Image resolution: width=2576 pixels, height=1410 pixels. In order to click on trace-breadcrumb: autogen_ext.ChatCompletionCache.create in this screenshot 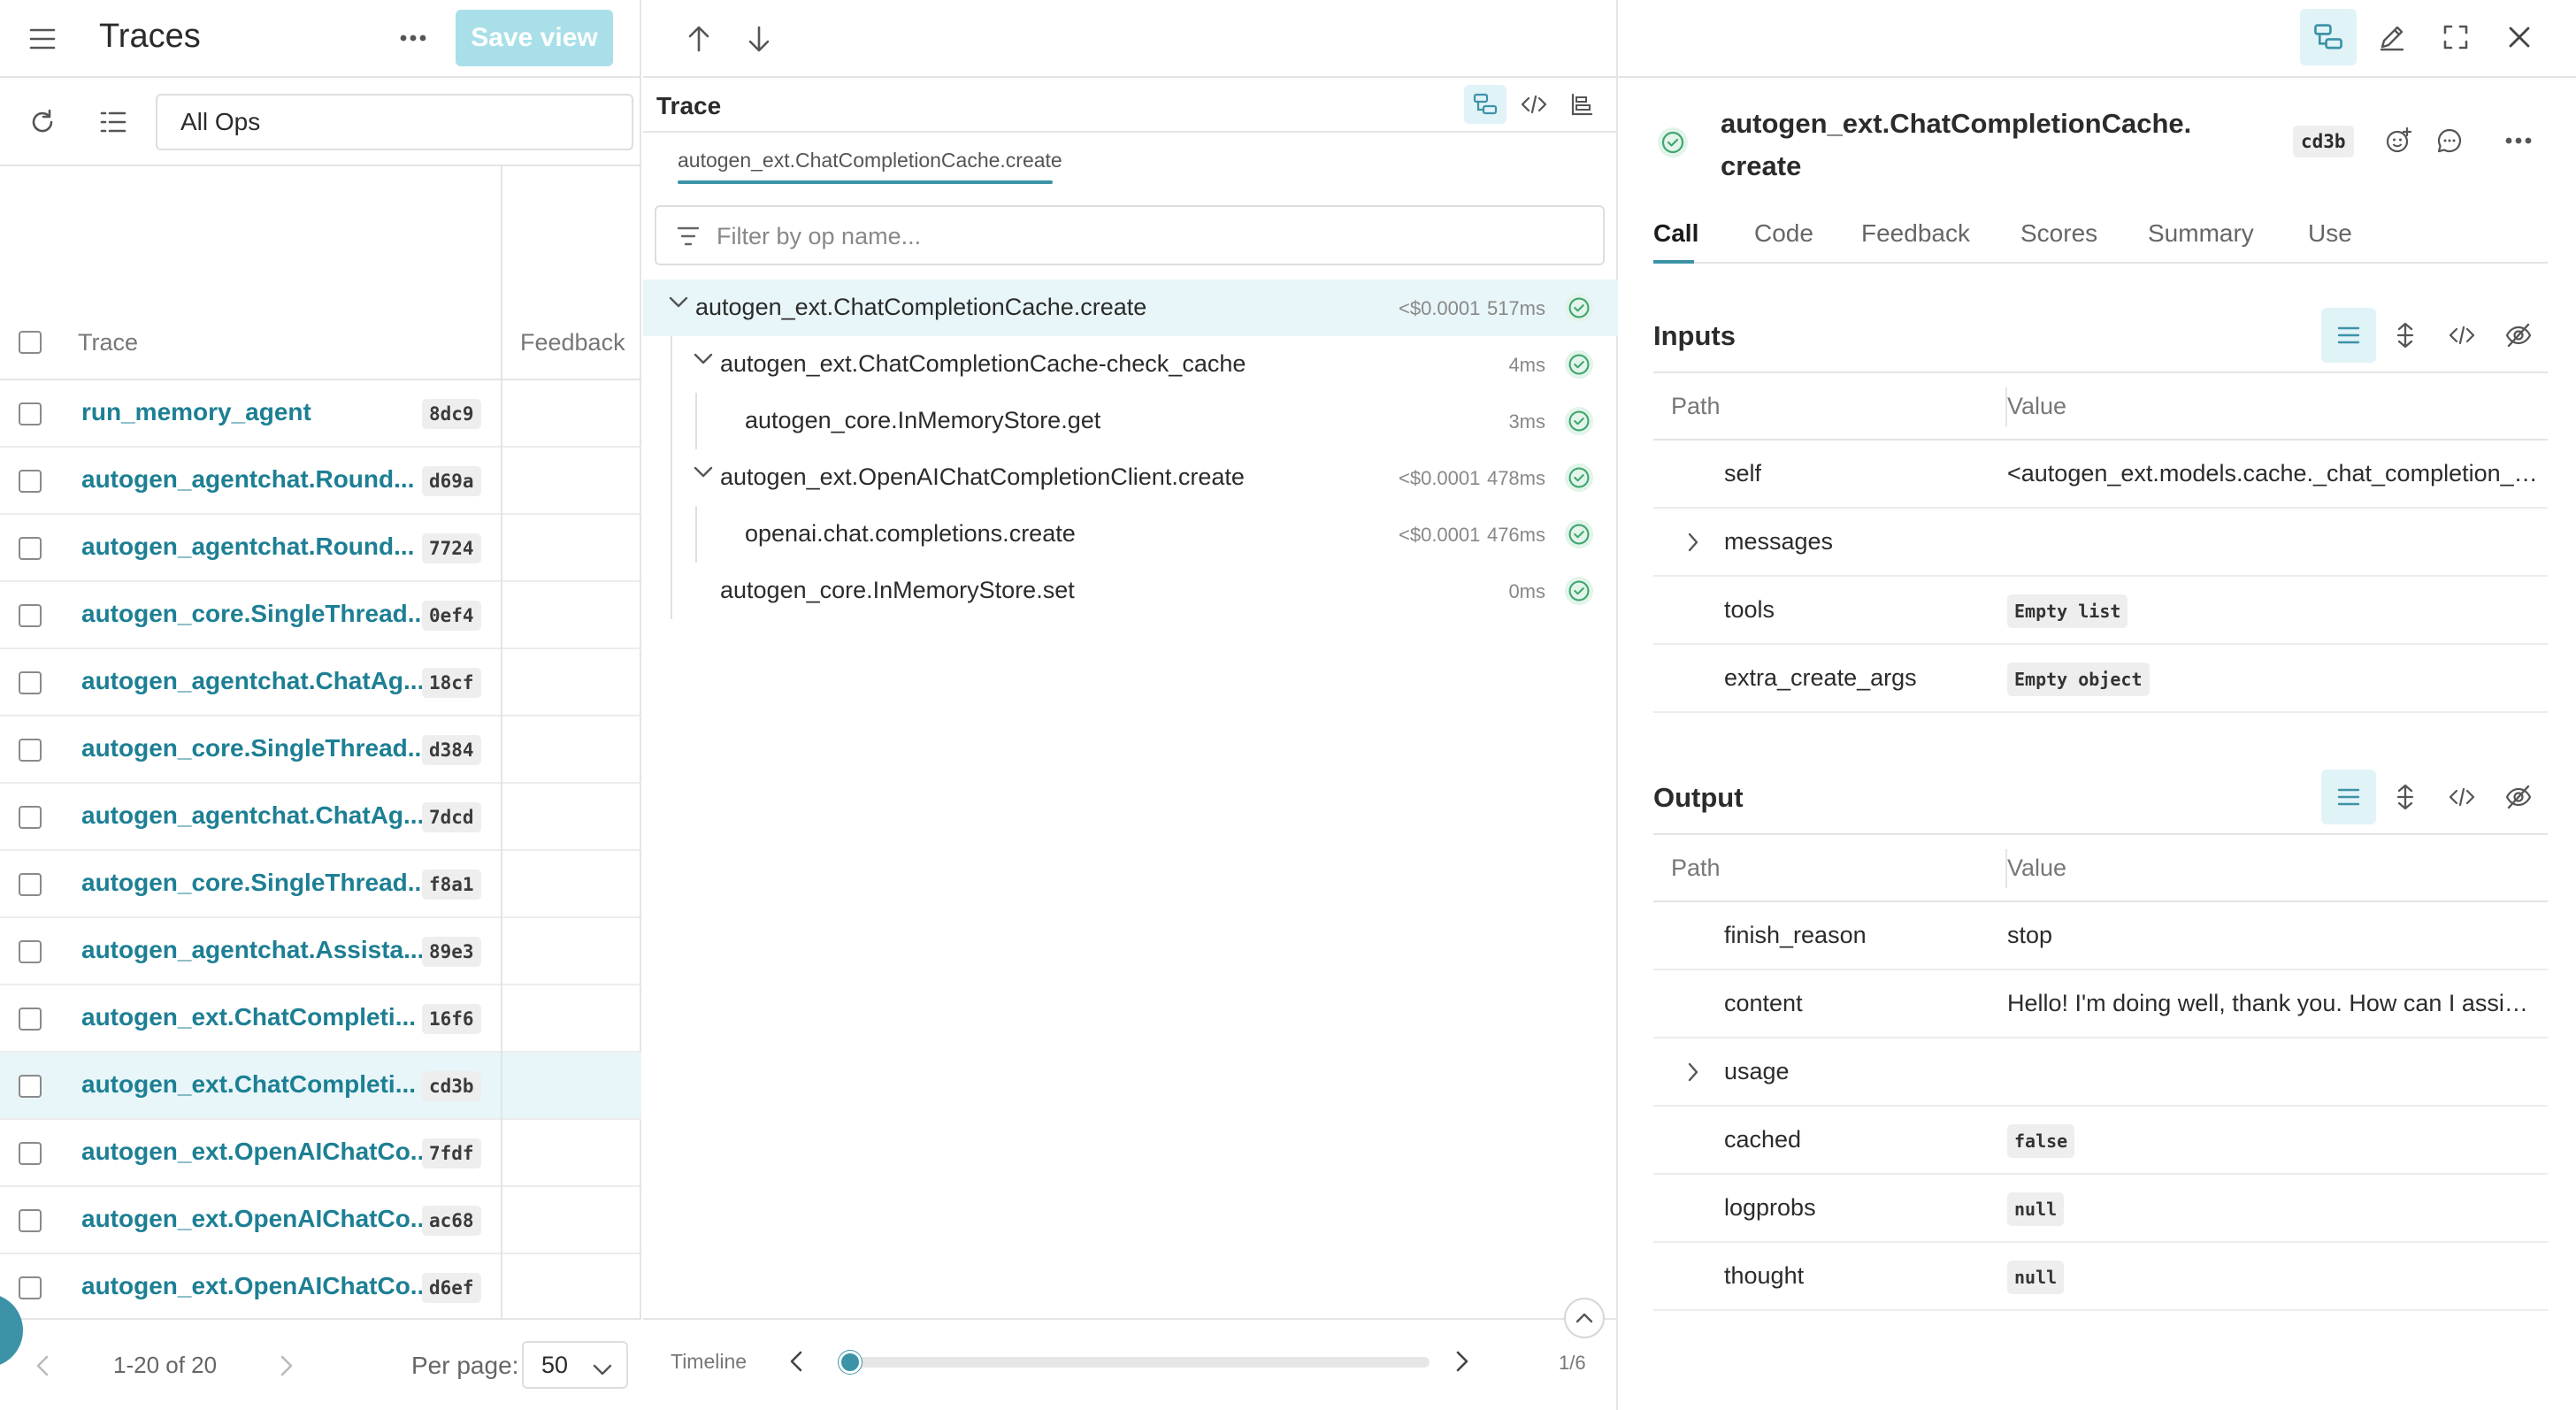, I will do `click(870, 160)`.